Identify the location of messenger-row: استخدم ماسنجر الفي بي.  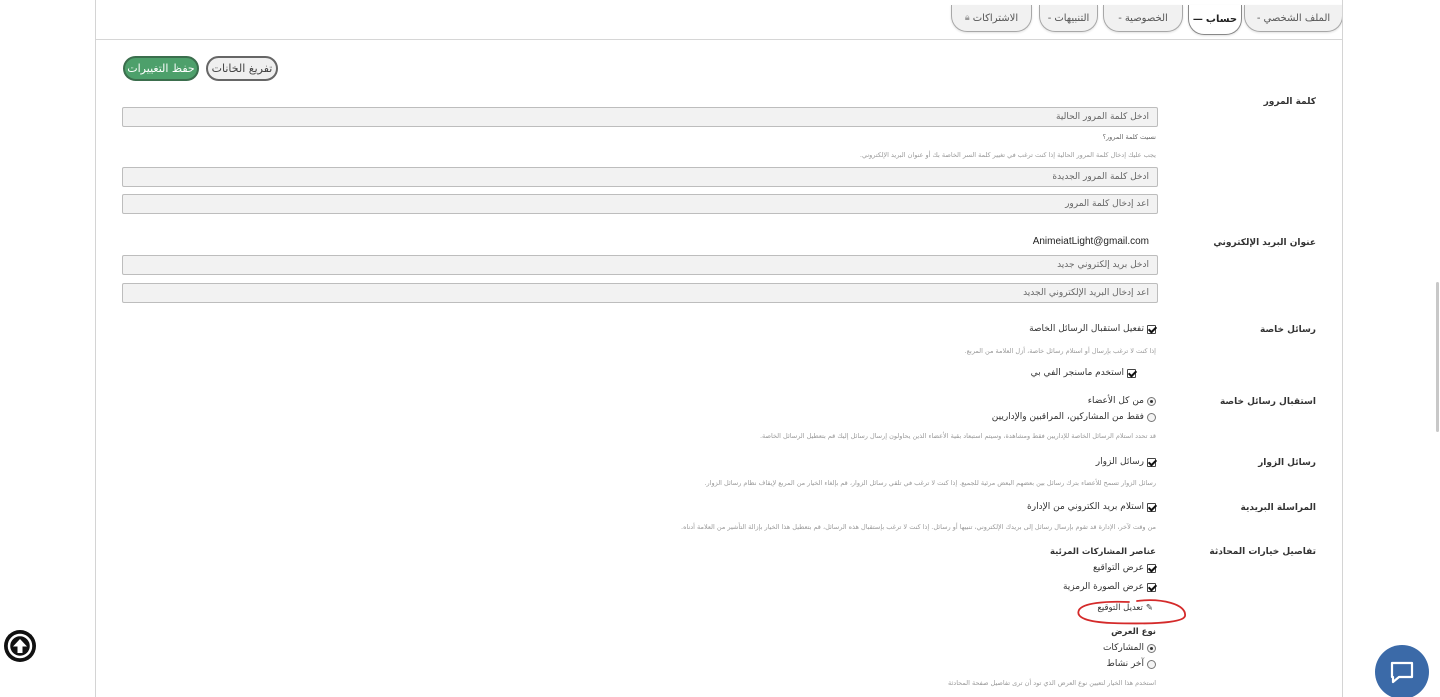
(1083, 373).